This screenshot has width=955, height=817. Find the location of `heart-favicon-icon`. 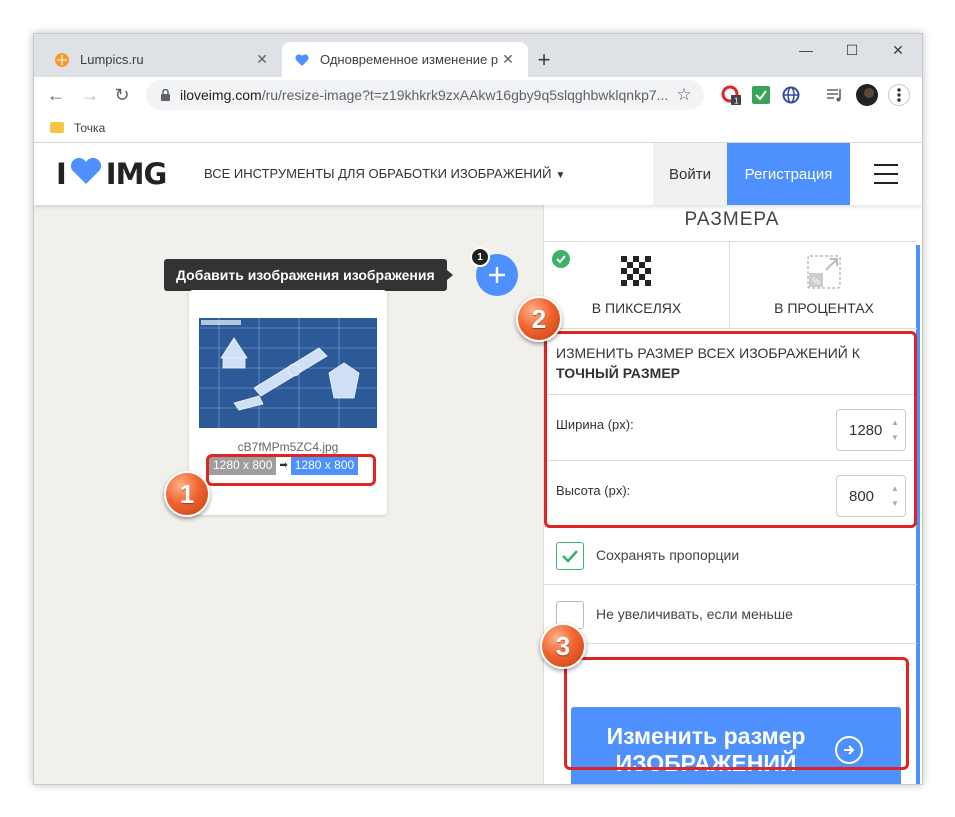

heart-favicon-icon is located at coordinates (302, 60).